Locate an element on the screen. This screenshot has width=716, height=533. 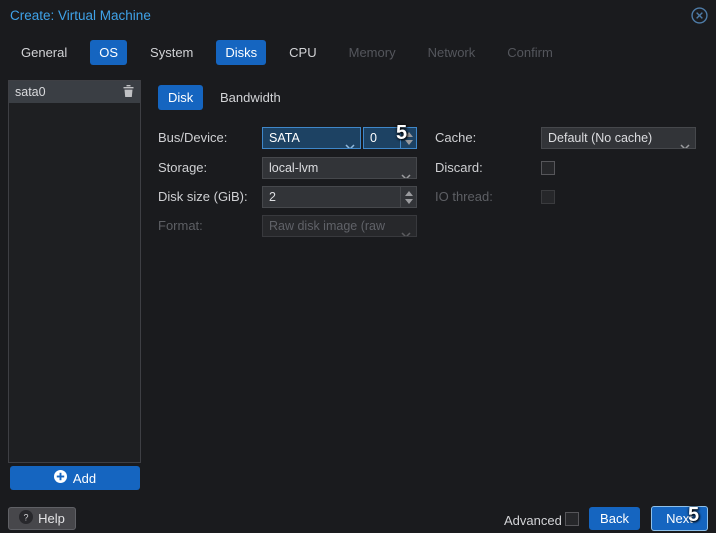
tab-os: OS is located at coordinates (109, 52).